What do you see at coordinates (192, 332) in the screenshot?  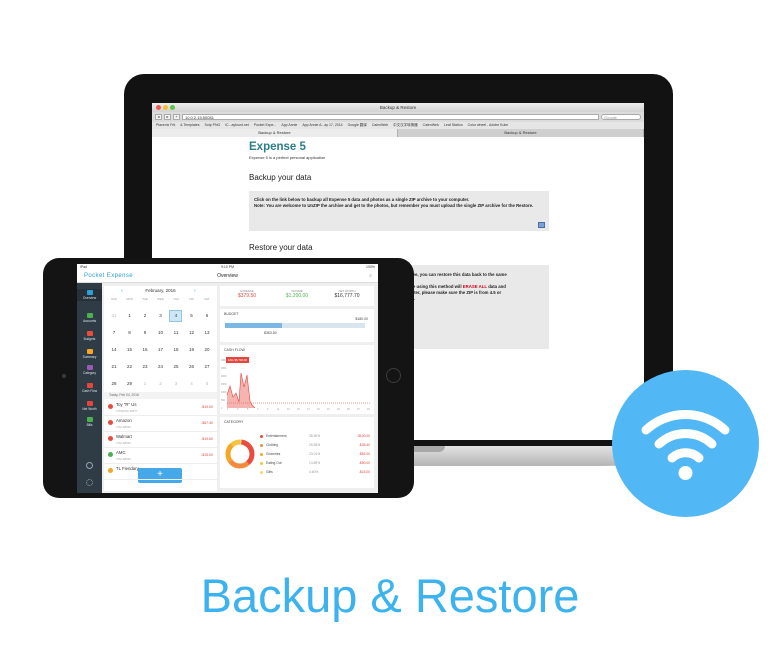 I see `calendar-day: 12` at bounding box center [192, 332].